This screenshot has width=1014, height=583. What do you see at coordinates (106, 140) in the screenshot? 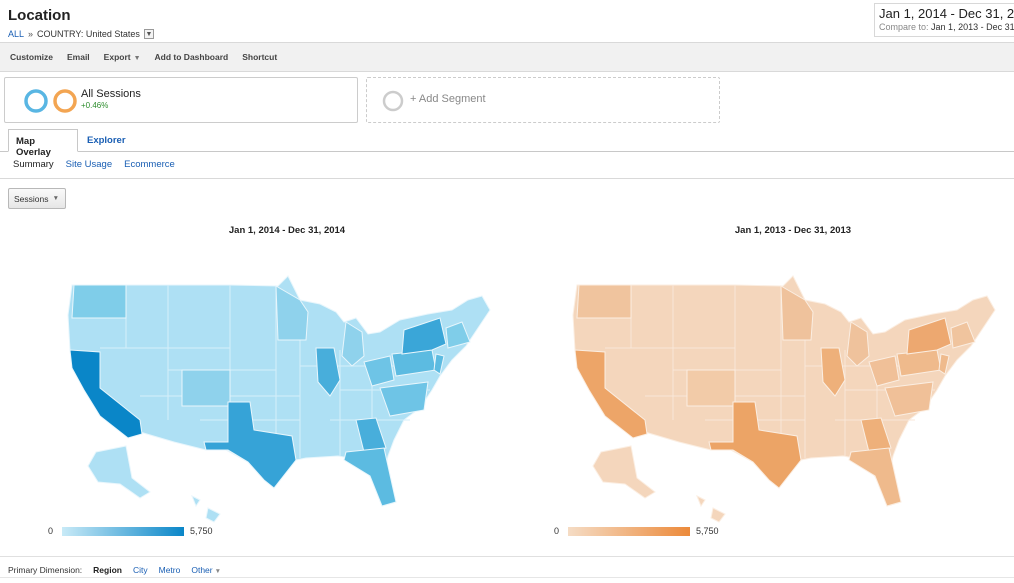
I see `tab-explorer: Explorer` at bounding box center [106, 140].